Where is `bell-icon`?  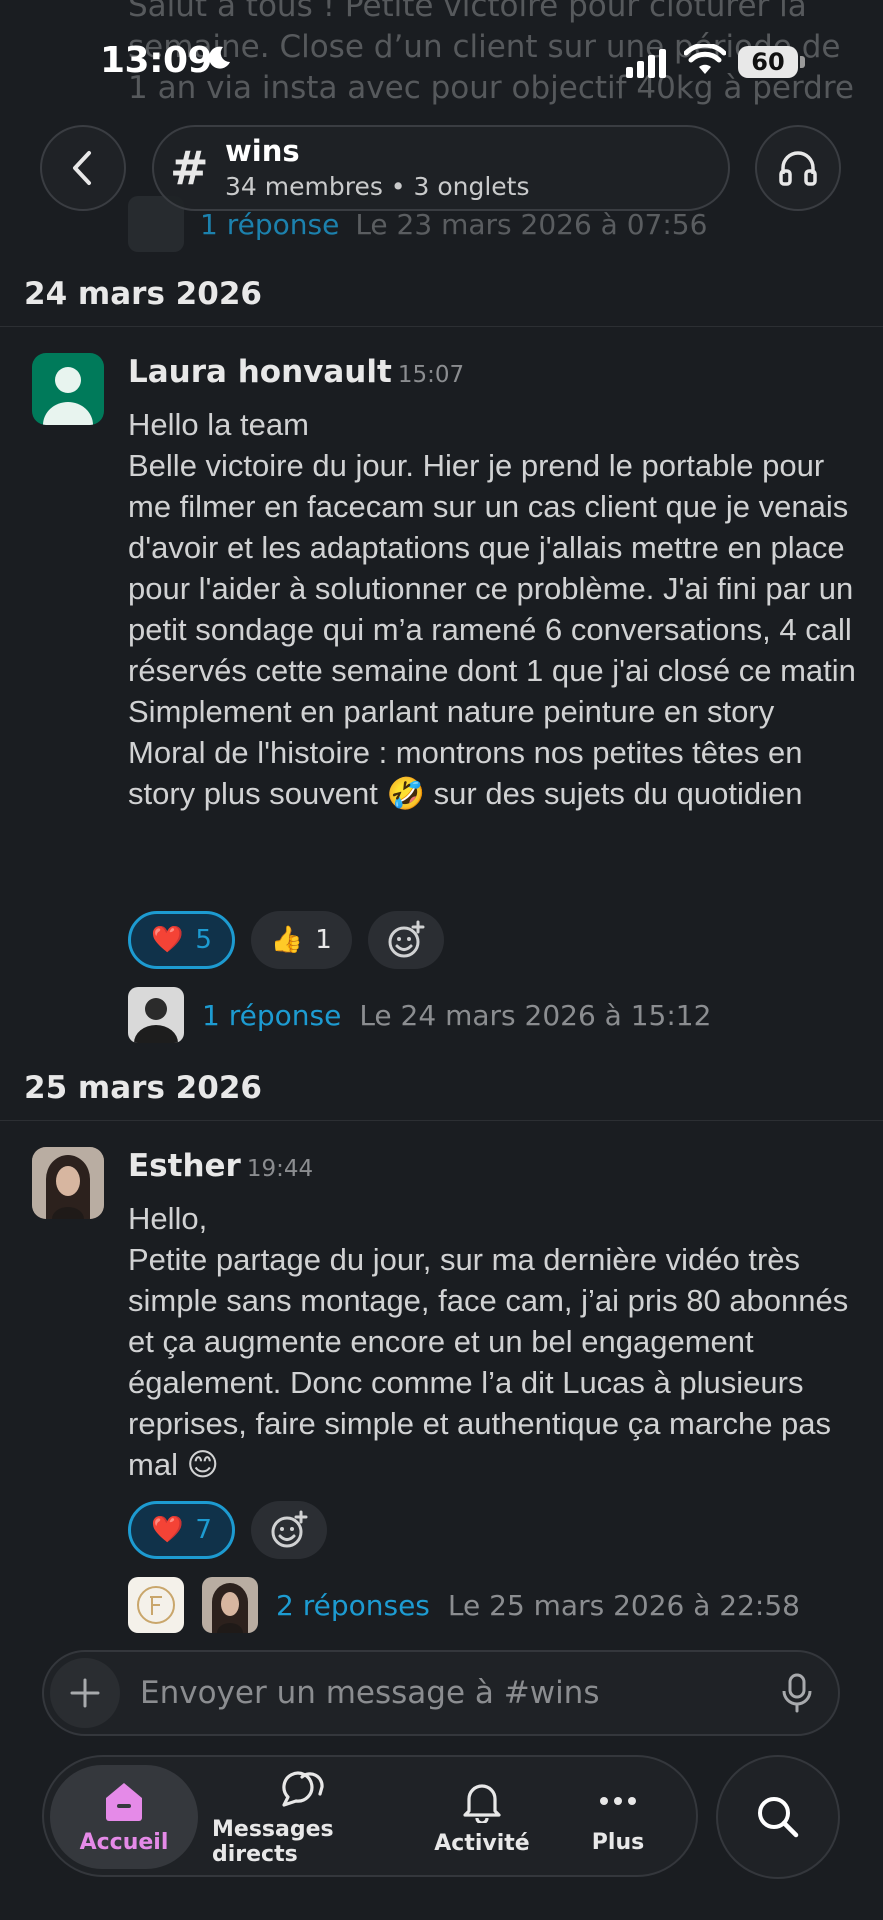 bell-icon is located at coordinates (482, 1803).